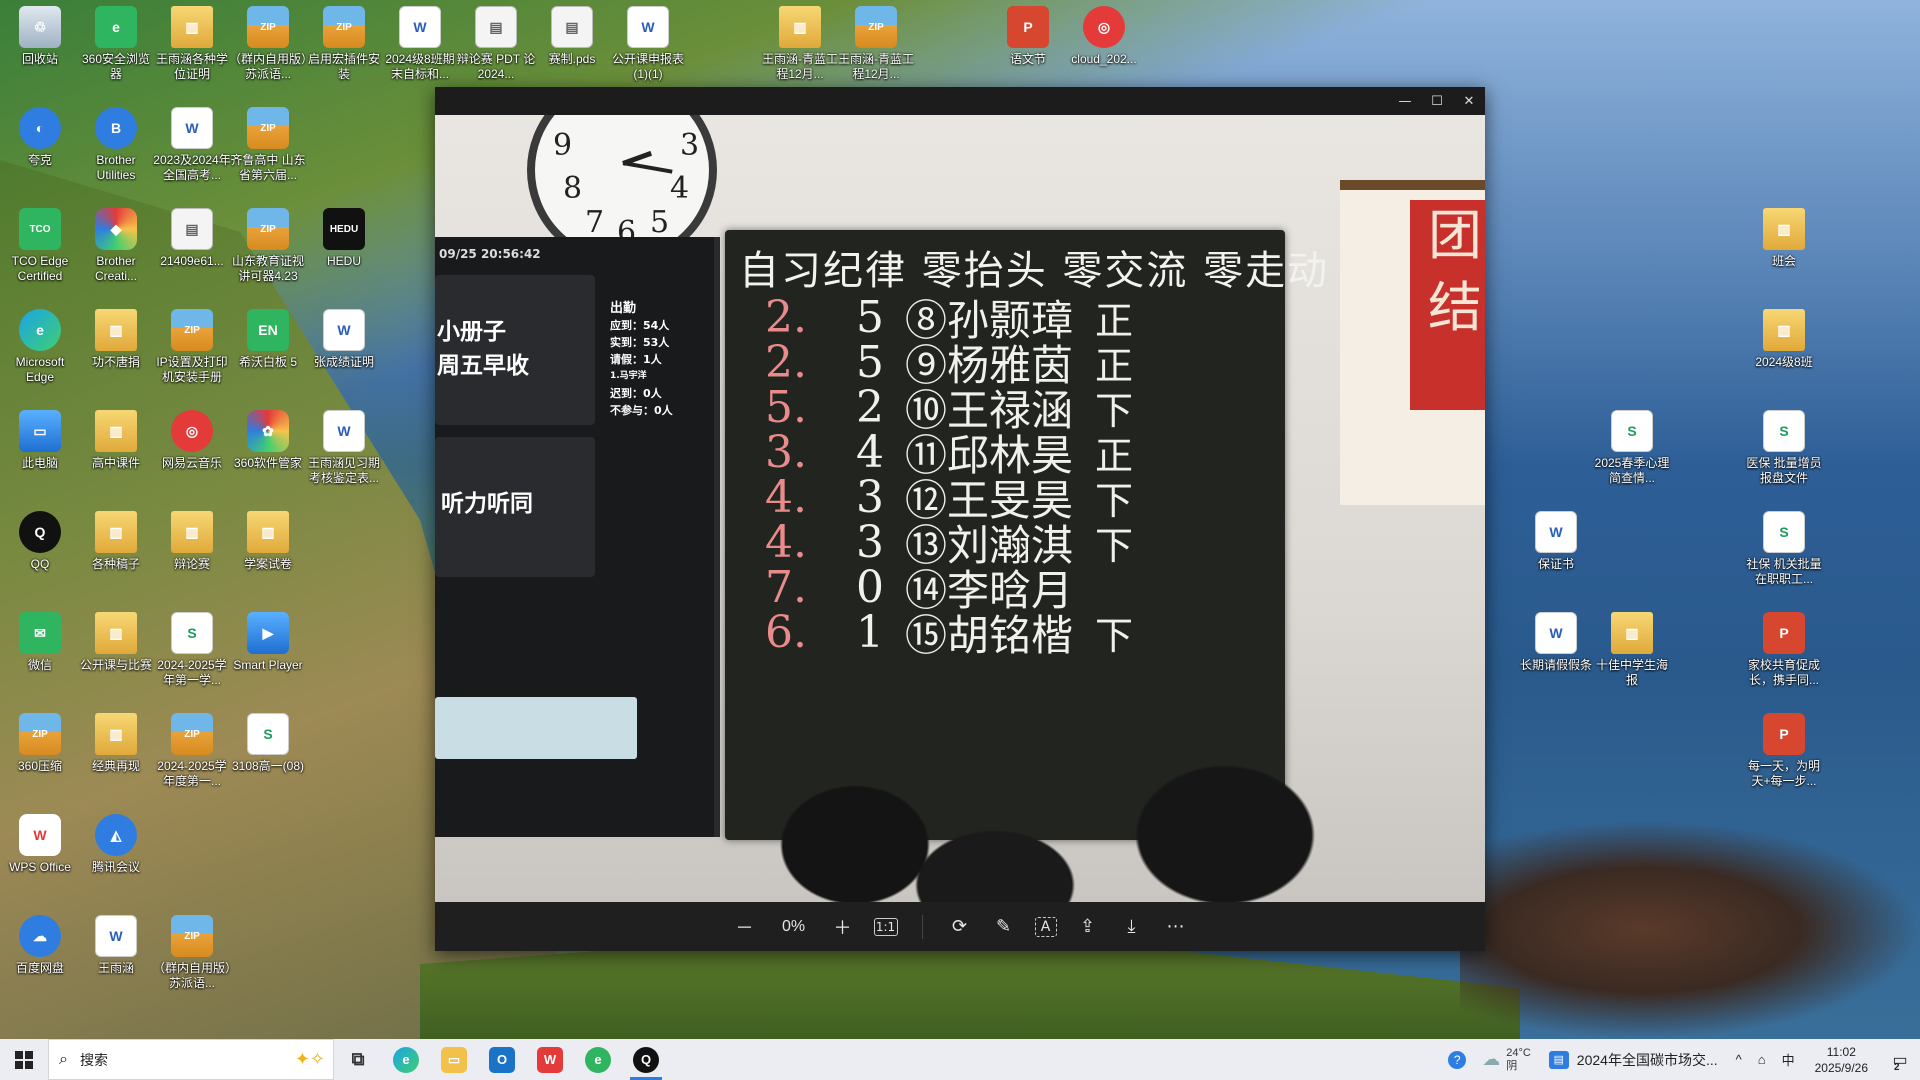  I want to click on desktop-icon: ◎ 网易云音乐, so click(192, 452).